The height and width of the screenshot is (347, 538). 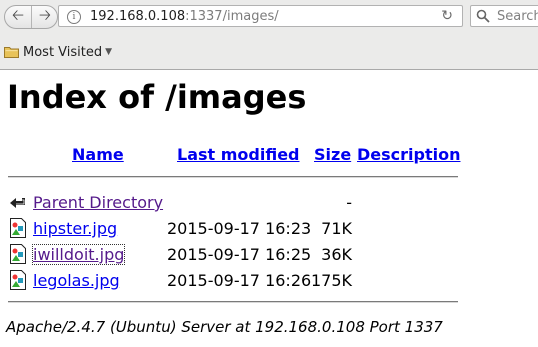 I want to click on sort-by-last-modified-link: Last modified, so click(x=238, y=154).